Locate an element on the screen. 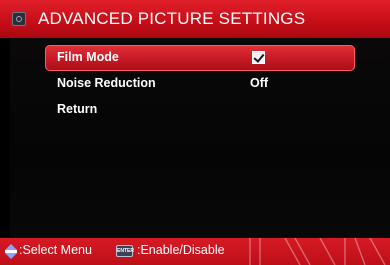  tv-settings-icon is located at coordinates (19, 19).